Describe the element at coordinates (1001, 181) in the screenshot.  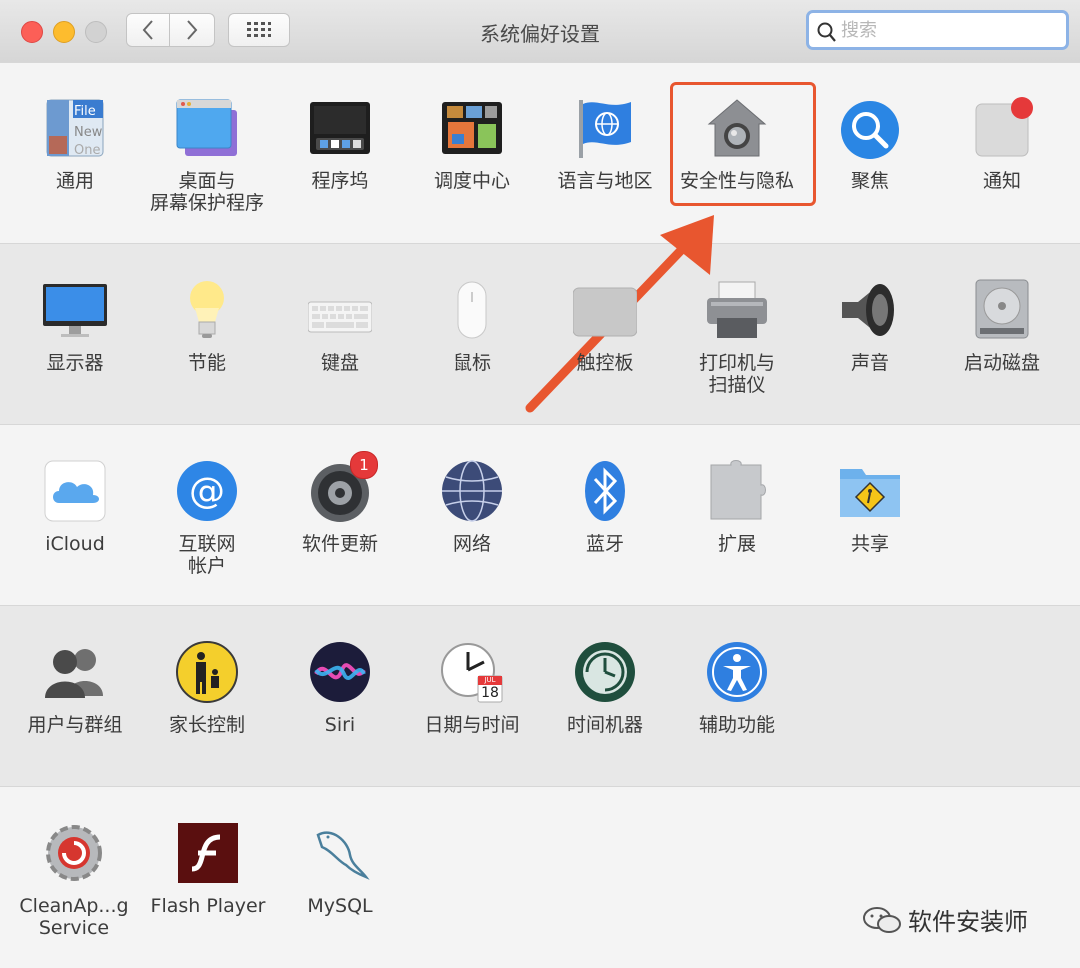
I see `pref-label: 通知` at that location.